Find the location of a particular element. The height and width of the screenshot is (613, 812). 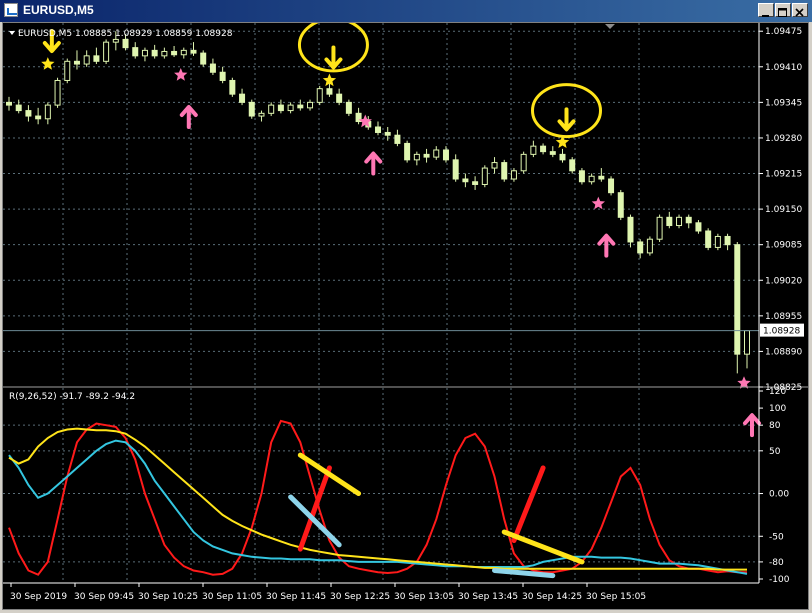

maximize-icon is located at coordinates (782, 12).